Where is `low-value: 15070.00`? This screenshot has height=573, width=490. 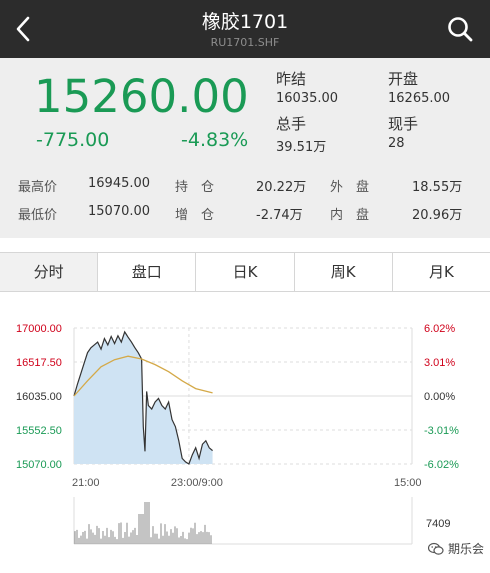 low-value: 15070.00 is located at coordinates (119, 211).